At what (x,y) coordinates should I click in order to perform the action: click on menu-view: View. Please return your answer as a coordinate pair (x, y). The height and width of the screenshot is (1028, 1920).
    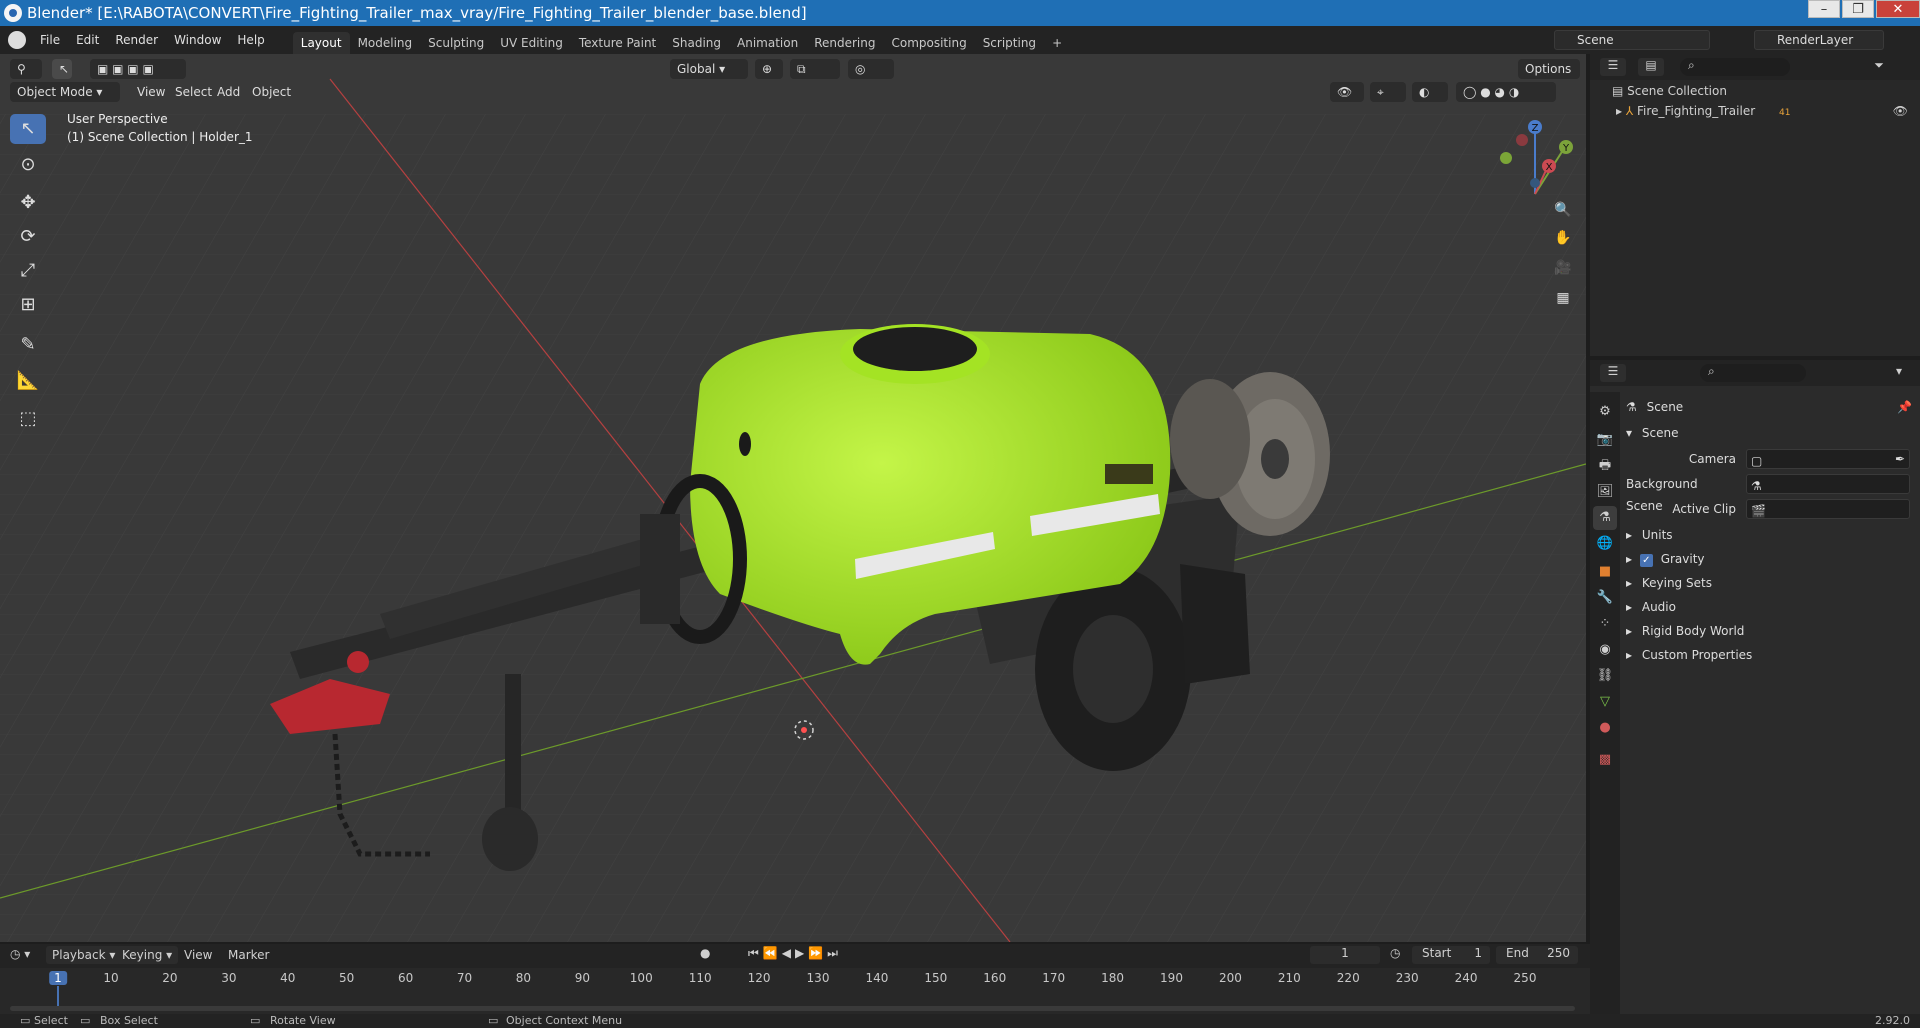
    Looking at the image, I should click on (151, 92).